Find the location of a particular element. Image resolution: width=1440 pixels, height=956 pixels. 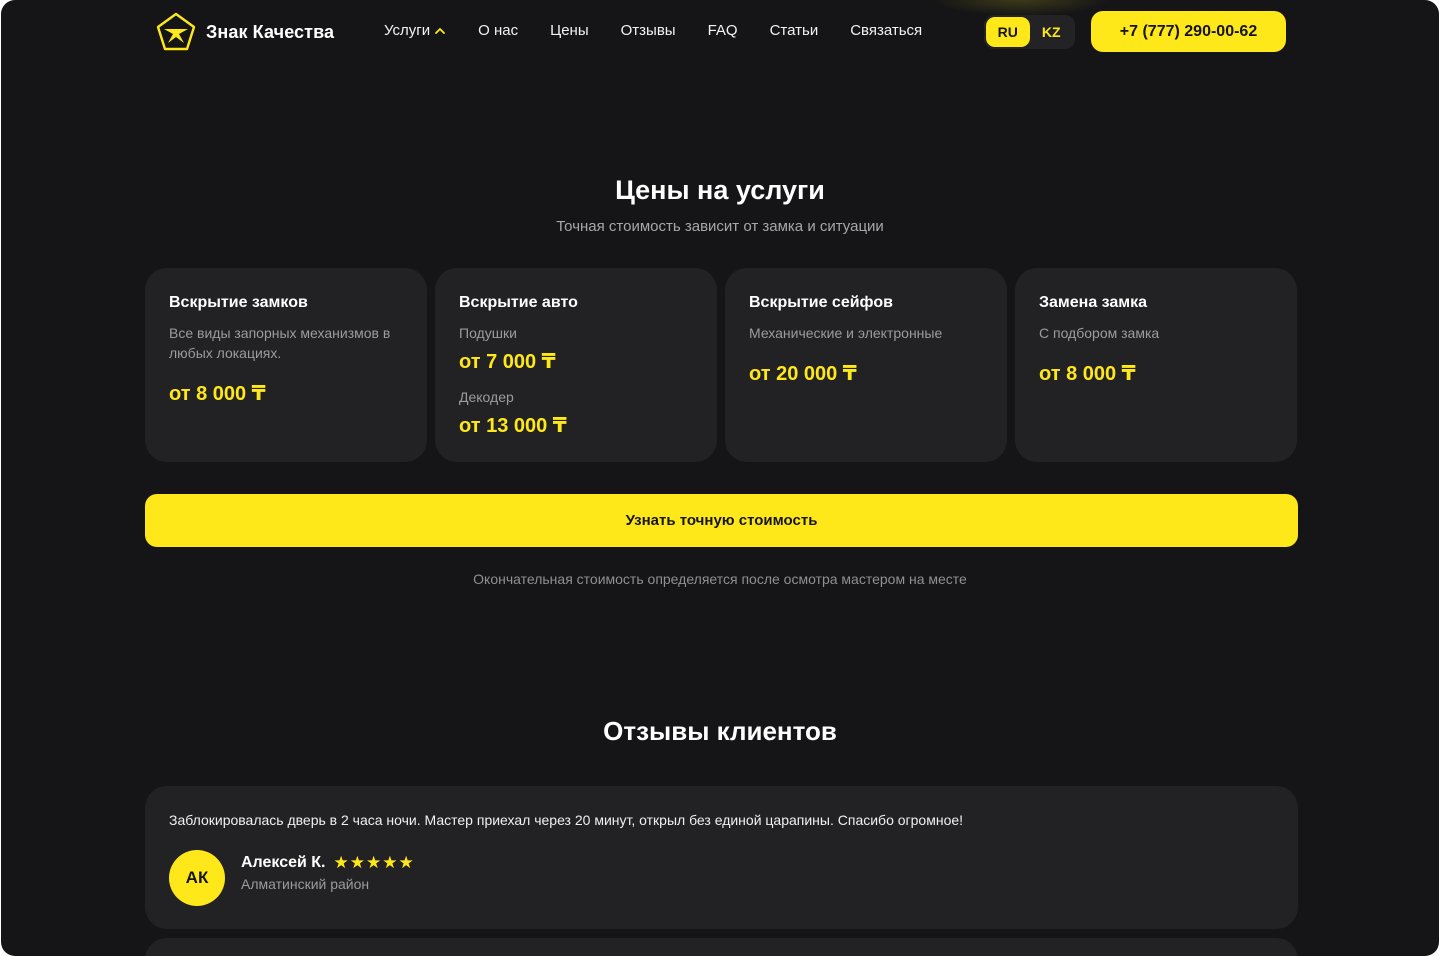

pricing-title: Цены на услуги is located at coordinates (720, 190).